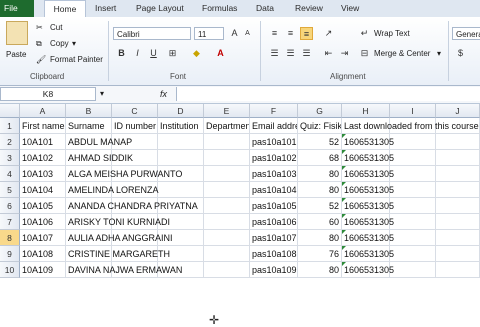 The image size is (480, 327). I want to click on column-header-f: F, so click(274, 111).